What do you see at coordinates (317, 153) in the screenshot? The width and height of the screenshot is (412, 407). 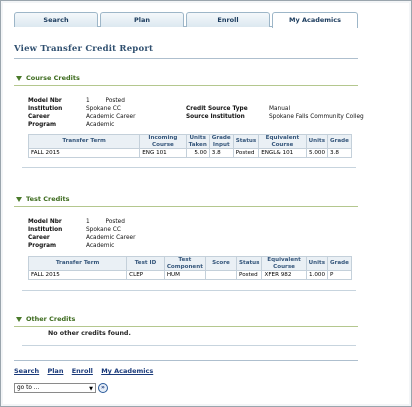 I see `table-cell: 5.000` at bounding box center [317, 153].